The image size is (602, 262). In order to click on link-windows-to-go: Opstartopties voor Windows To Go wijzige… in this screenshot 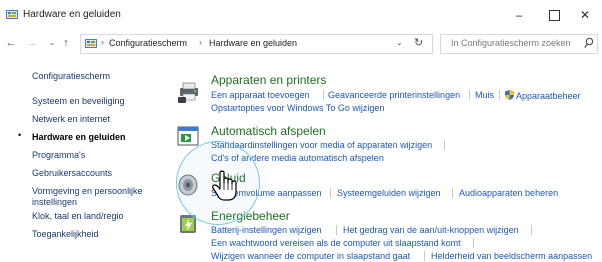, I will do `click(297, 108)`.